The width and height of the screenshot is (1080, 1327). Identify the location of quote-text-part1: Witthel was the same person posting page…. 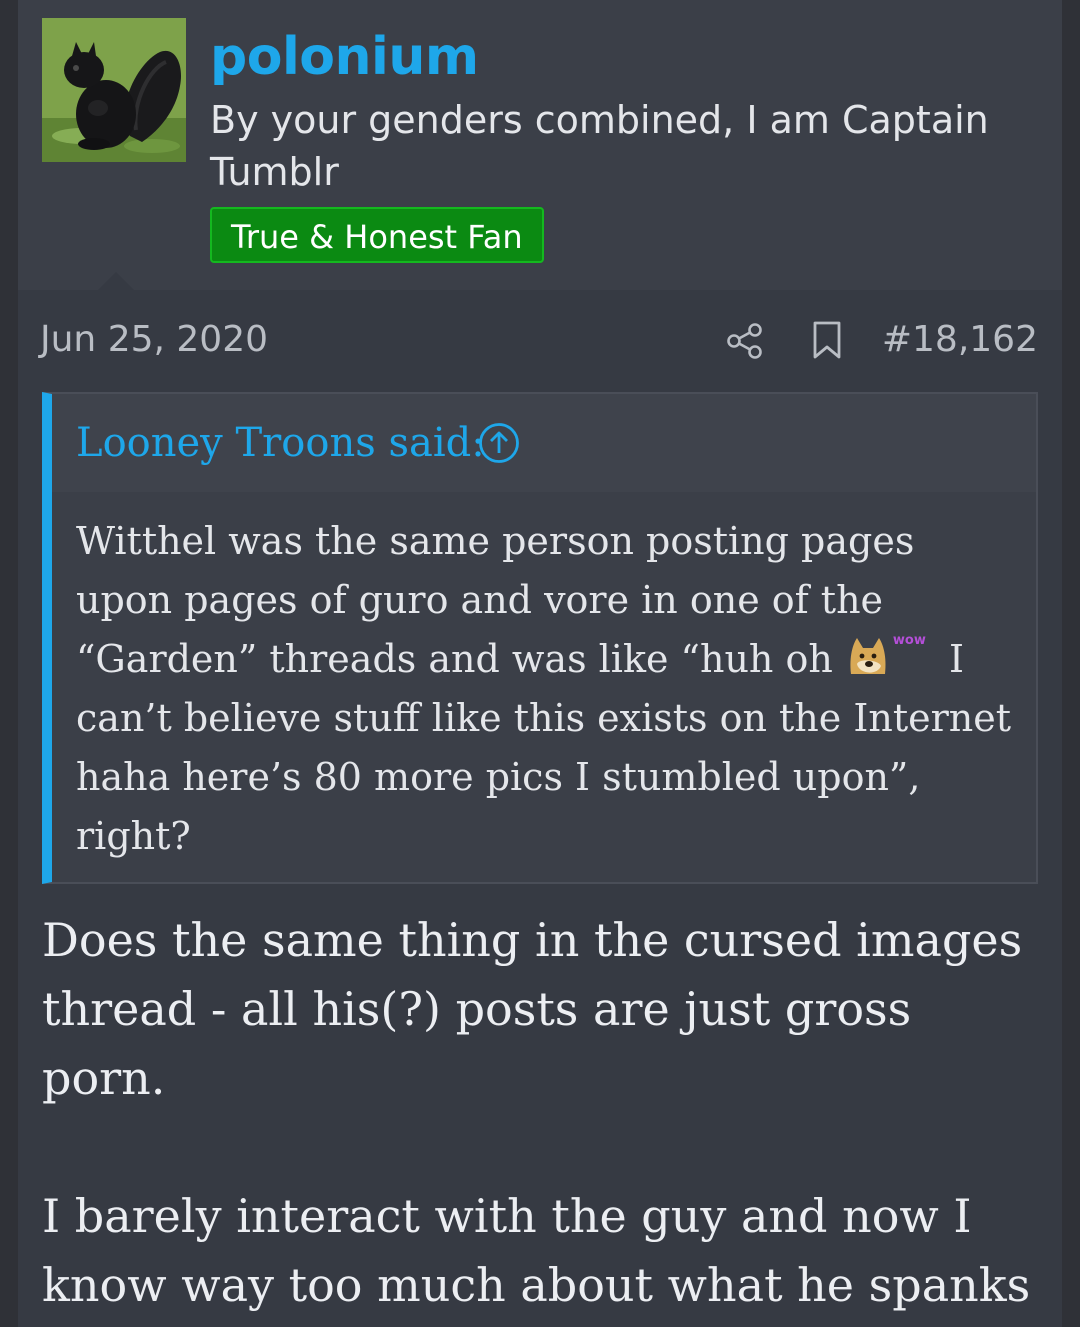
(495, 600).